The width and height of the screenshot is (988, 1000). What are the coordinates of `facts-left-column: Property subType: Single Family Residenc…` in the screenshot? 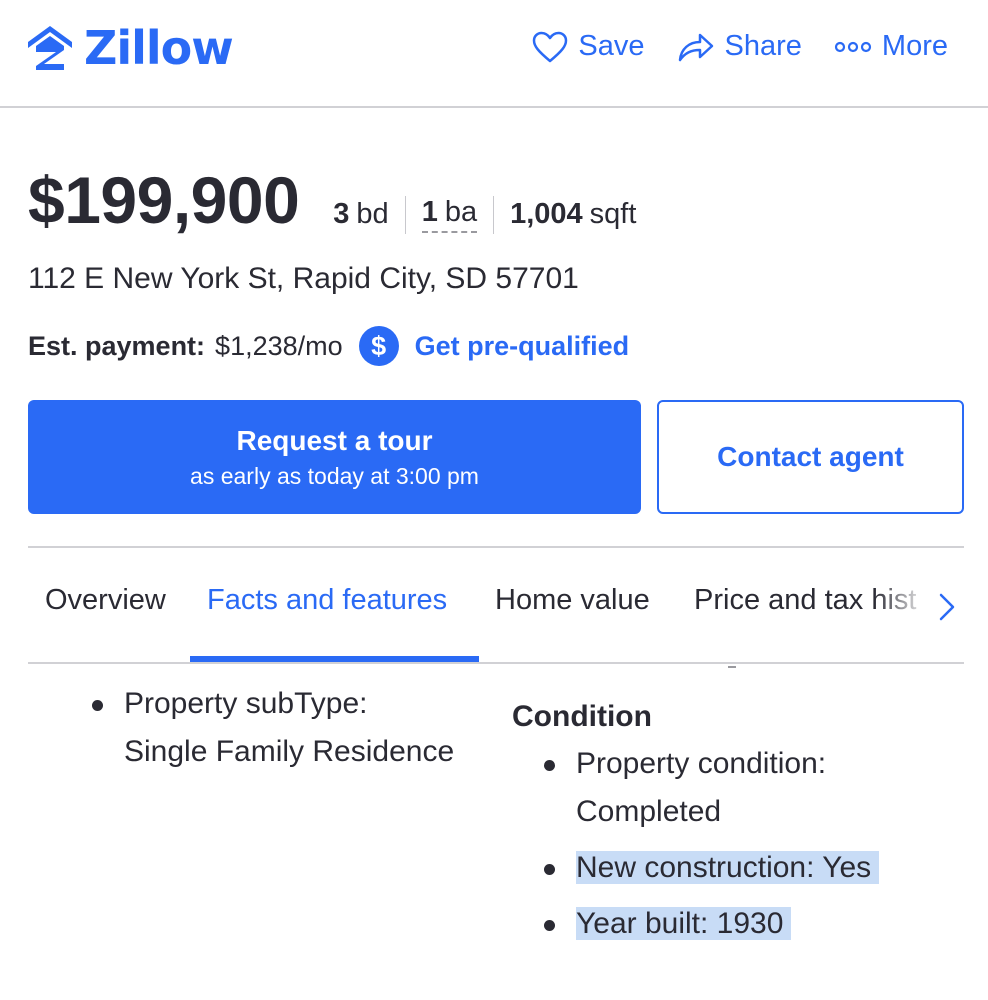 It's located at (292, 728).